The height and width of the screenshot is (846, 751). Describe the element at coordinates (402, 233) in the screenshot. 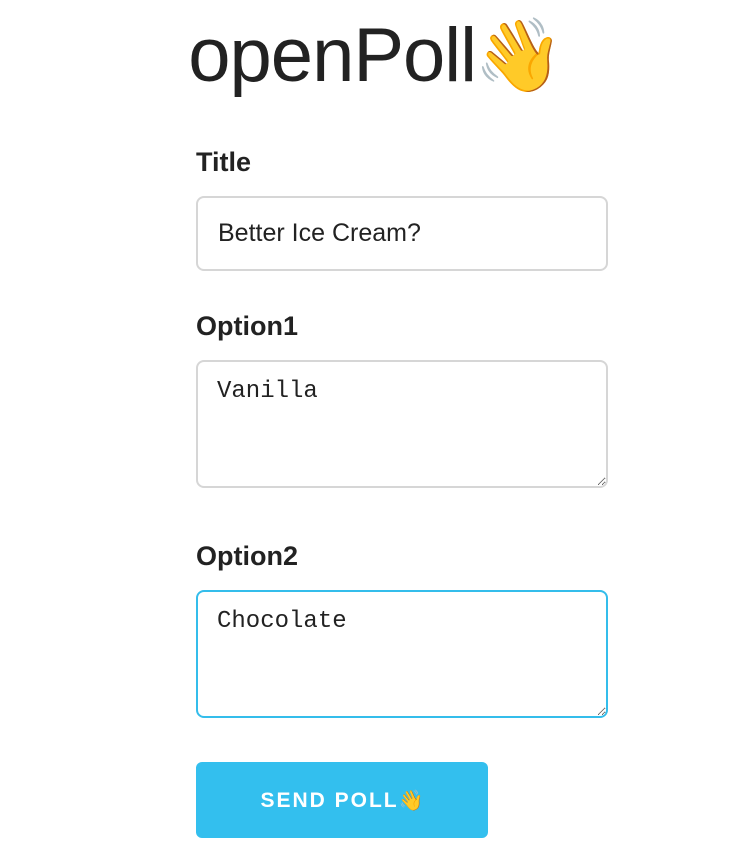

I see `title-input` at that location.